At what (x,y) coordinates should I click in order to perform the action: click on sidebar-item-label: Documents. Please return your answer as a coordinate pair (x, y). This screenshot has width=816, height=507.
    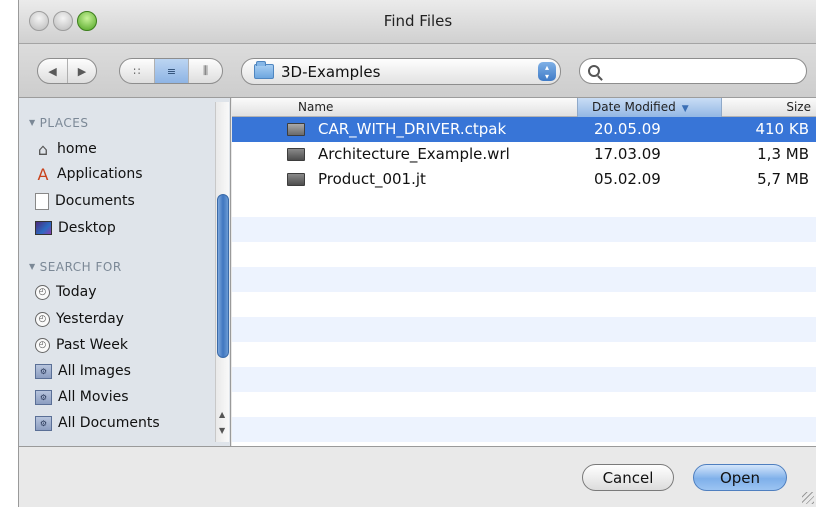
    Looking at the image, I should click on (95, 201).